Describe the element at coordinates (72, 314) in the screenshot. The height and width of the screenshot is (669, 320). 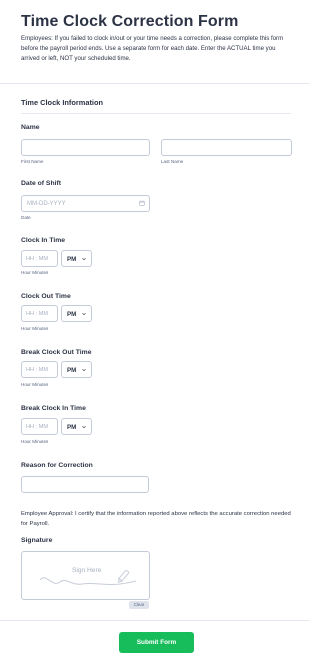
I see `clock-out-ampm-value: PM` at that location.